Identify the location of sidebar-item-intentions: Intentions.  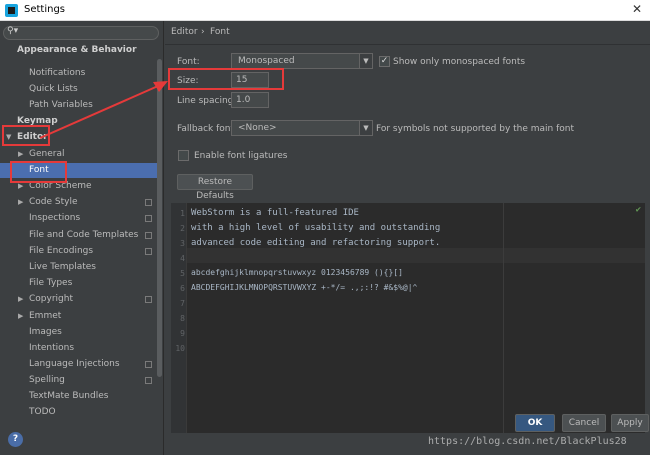
(79, 348).